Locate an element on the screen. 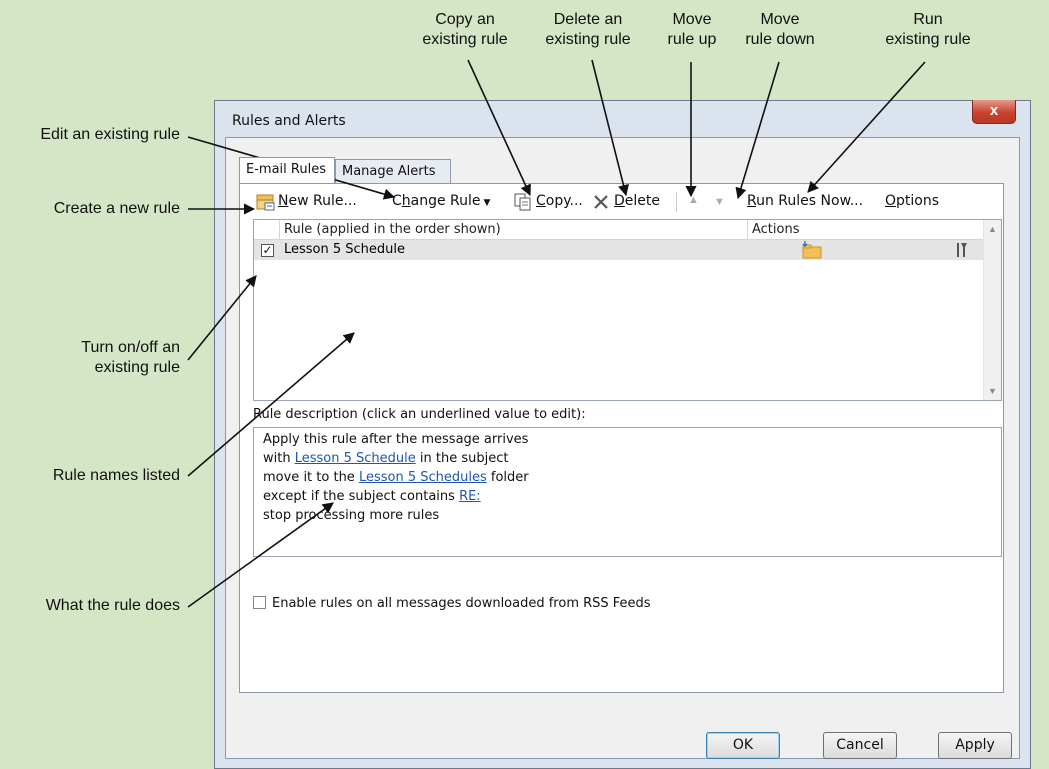  change-rule-button: Change Rule ▼ is located at coordinates (441, 201).